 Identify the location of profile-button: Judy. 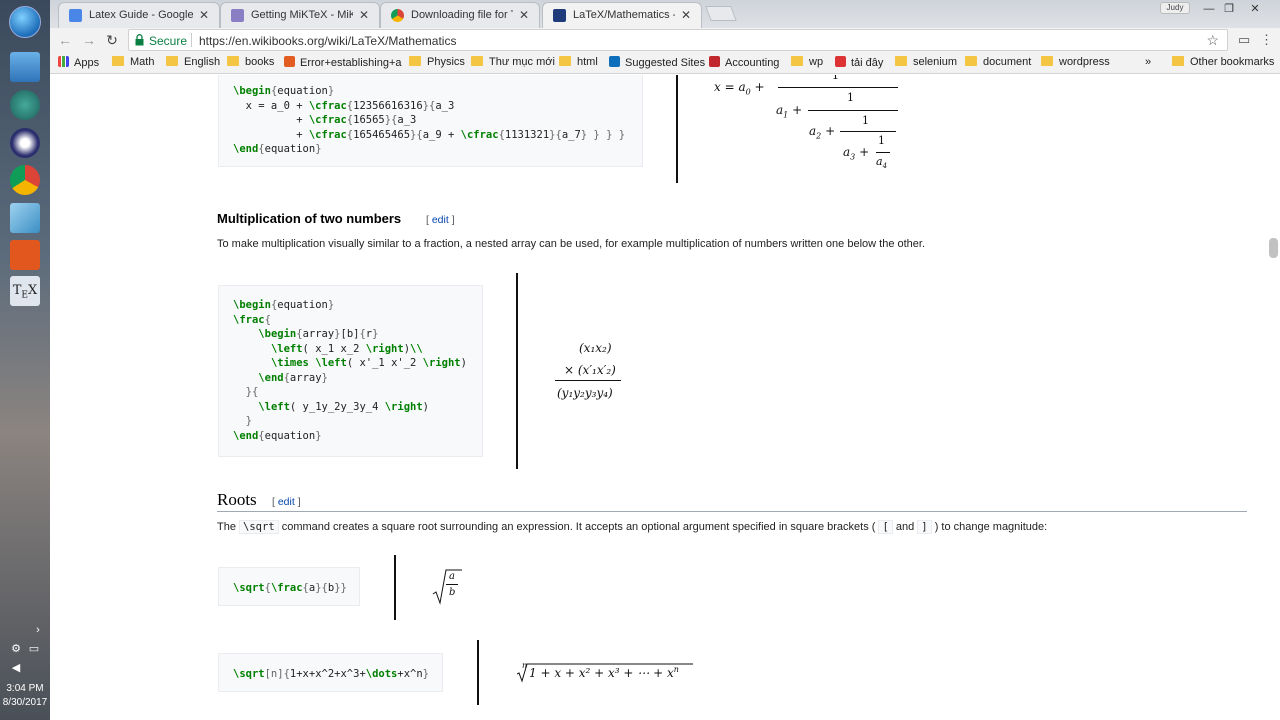
(1175, 8).